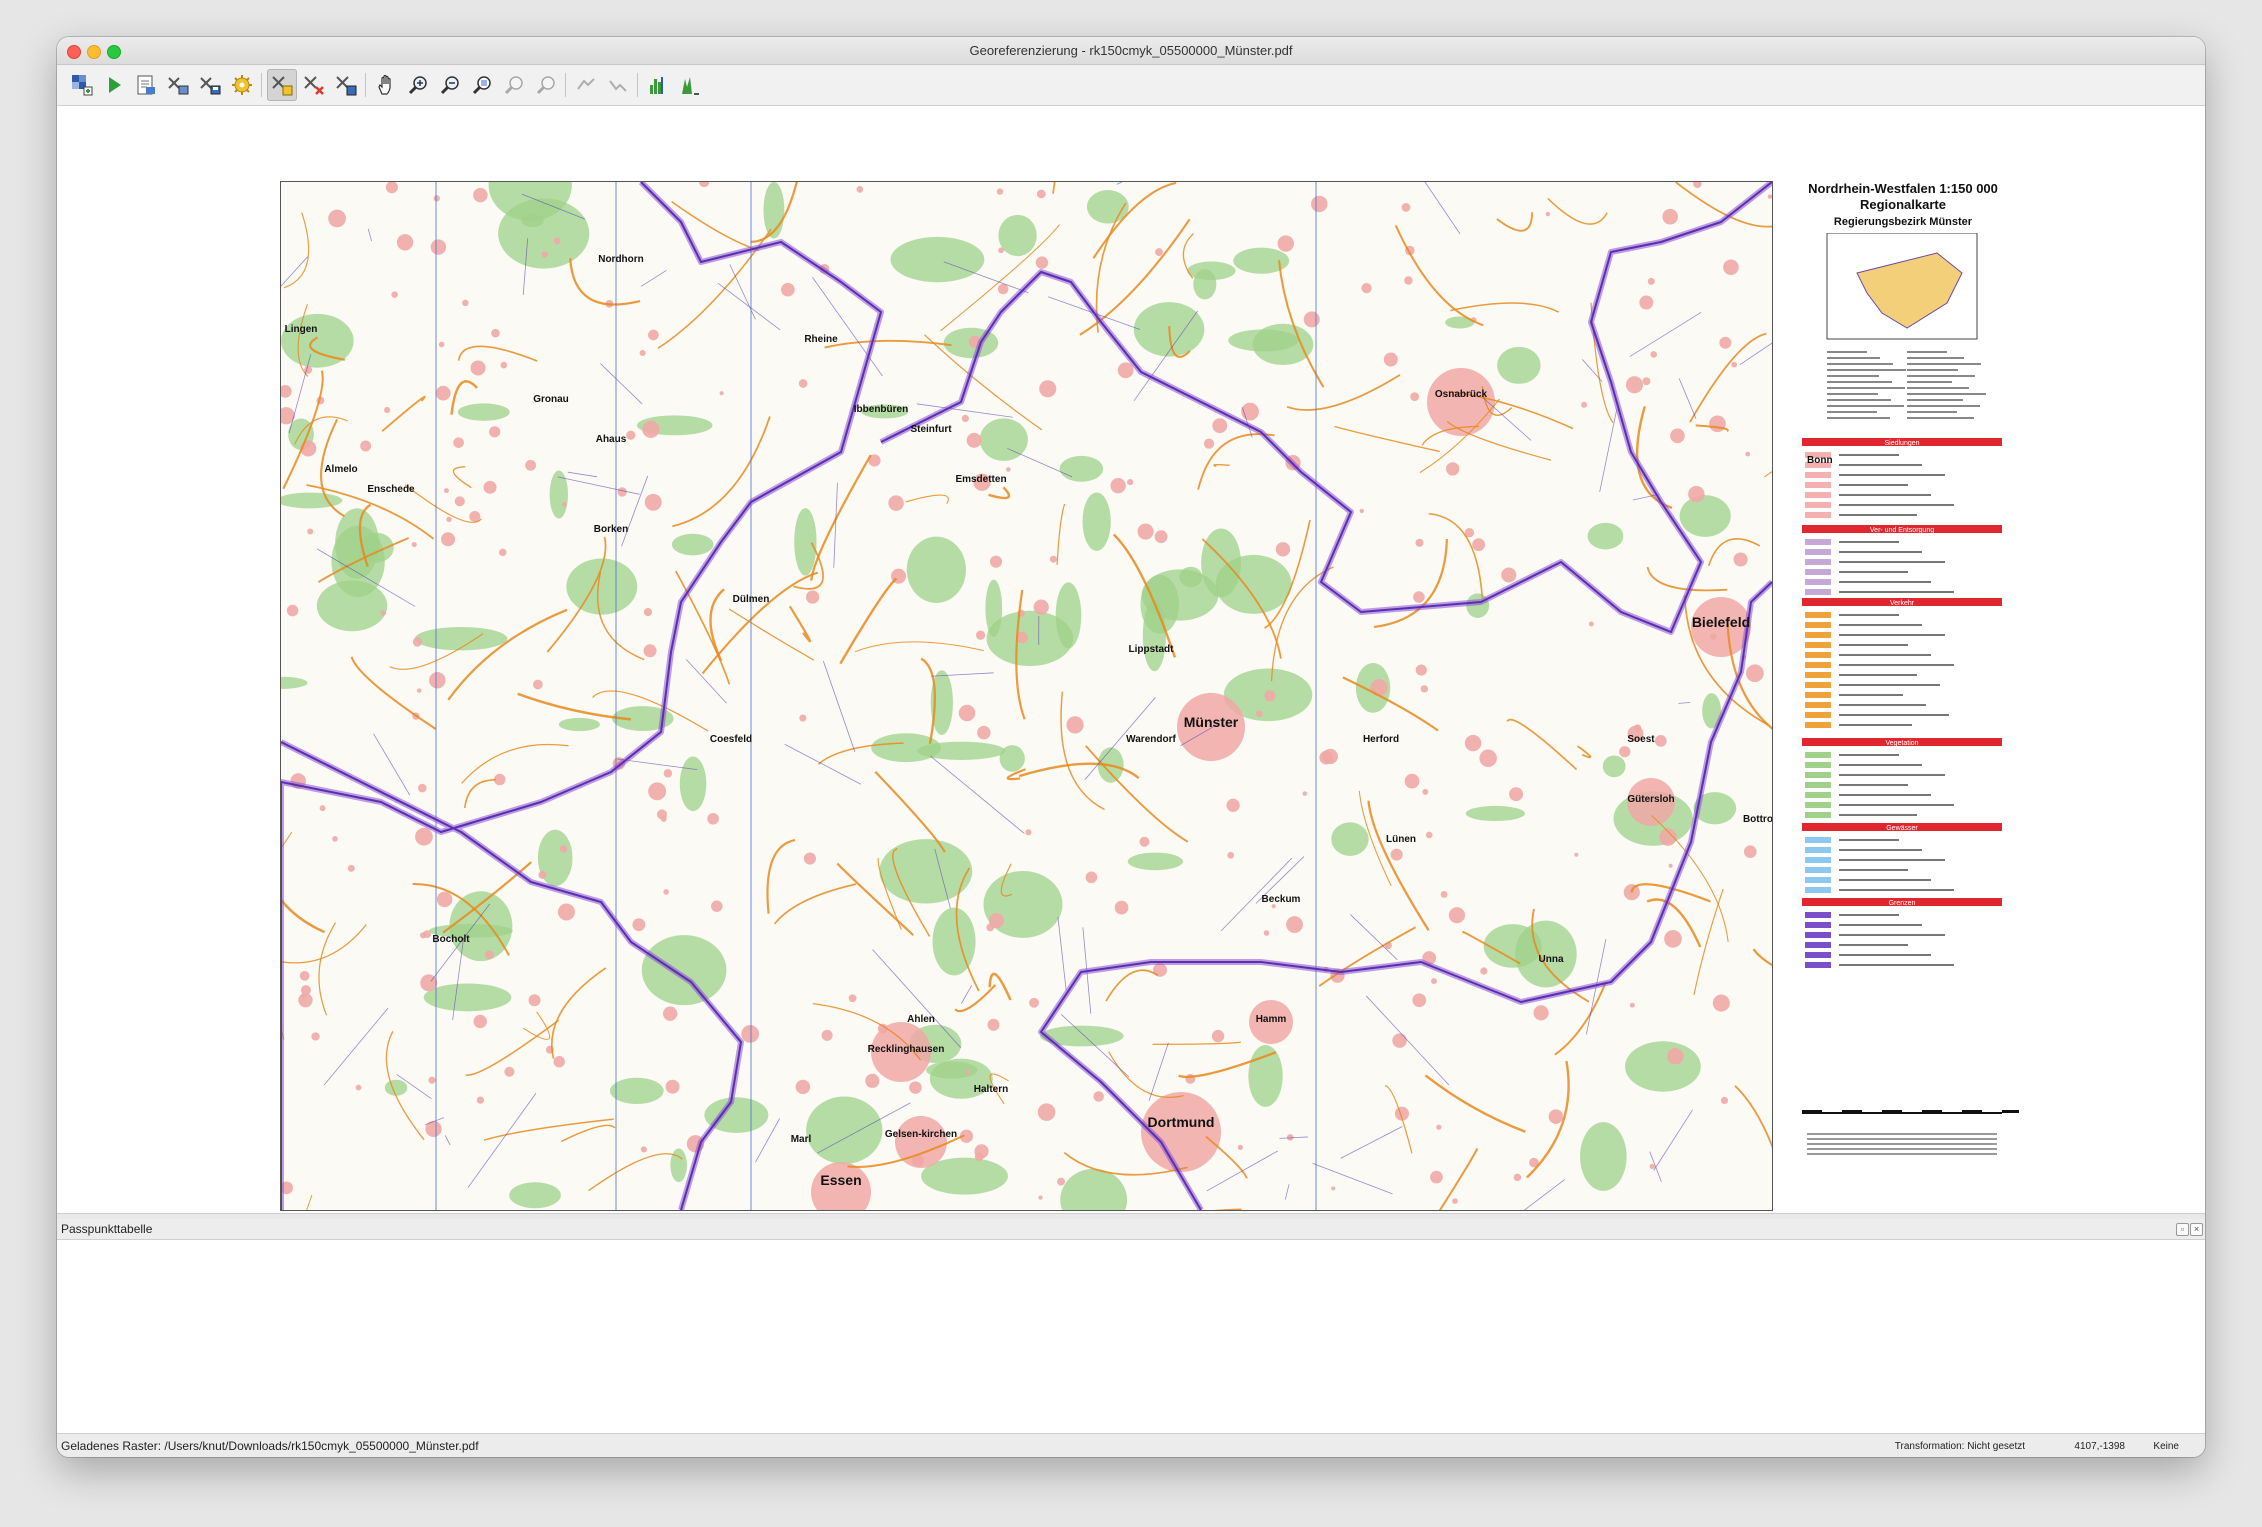 This screenshot has width=2262, height=1527. Describe the element at coordinates (450, 85) in the screenshot. I see `zoom-out-button` at that location.